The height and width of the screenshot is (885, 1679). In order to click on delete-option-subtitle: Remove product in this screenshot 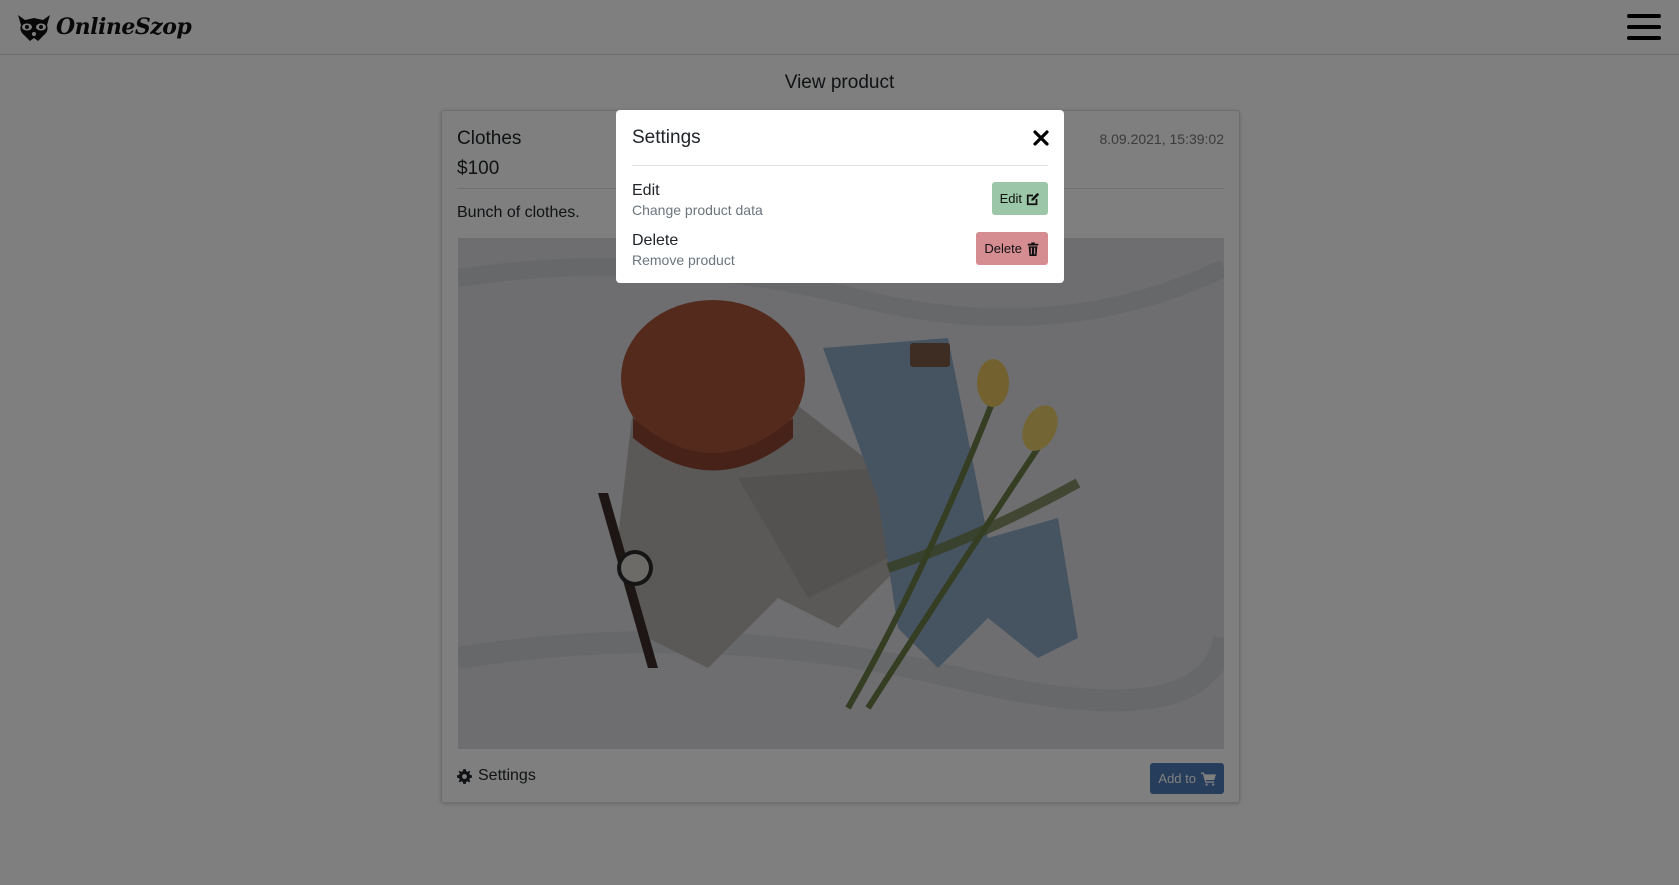, I will do `click(683, 260)`.